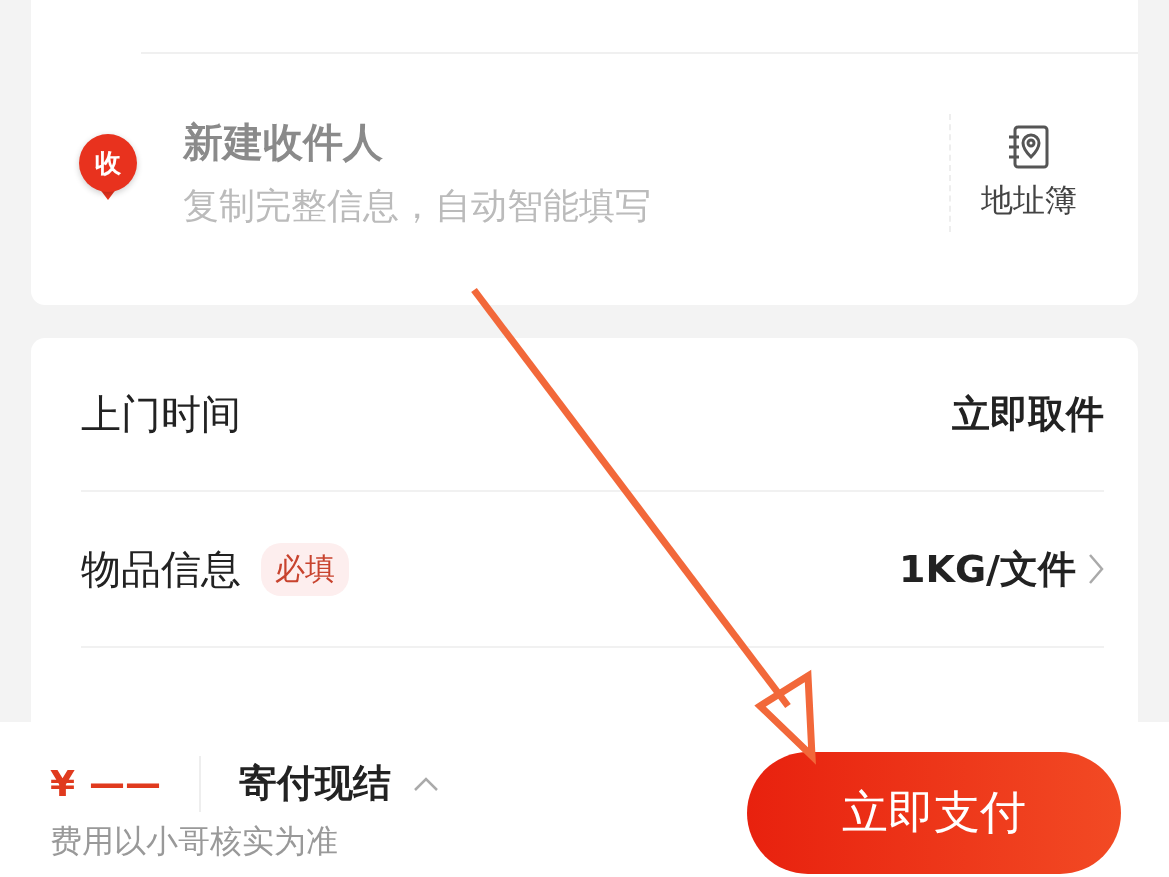 This screenshot has height=877, width=1169. I want to click on required-tag: 必填, so click(305, 569).